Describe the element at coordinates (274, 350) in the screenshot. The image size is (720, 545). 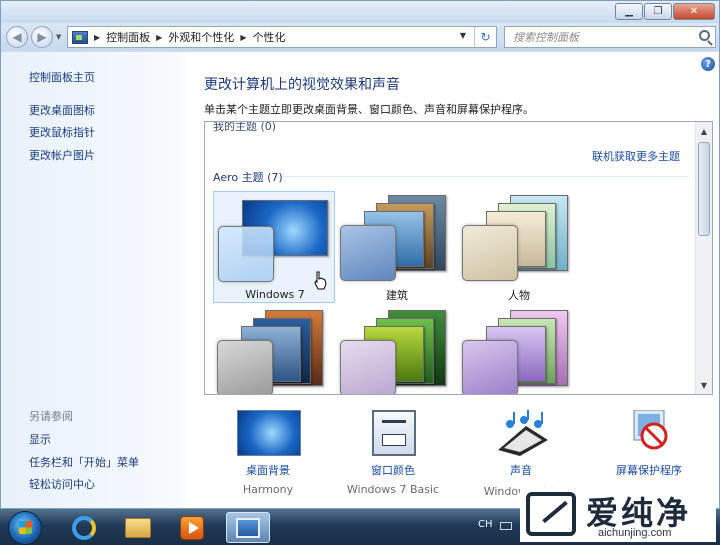
I see `theme-landscapes` at that location.